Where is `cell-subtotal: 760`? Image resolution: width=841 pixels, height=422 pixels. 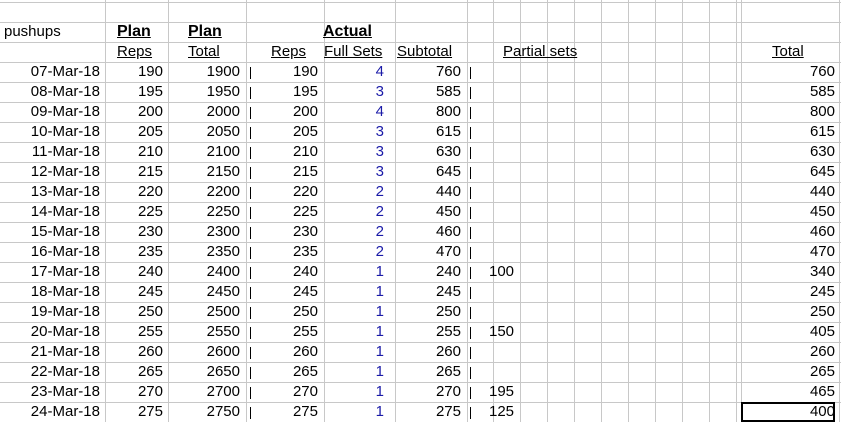 cell-subtotal: 760 is located at coordinates (428, 72).